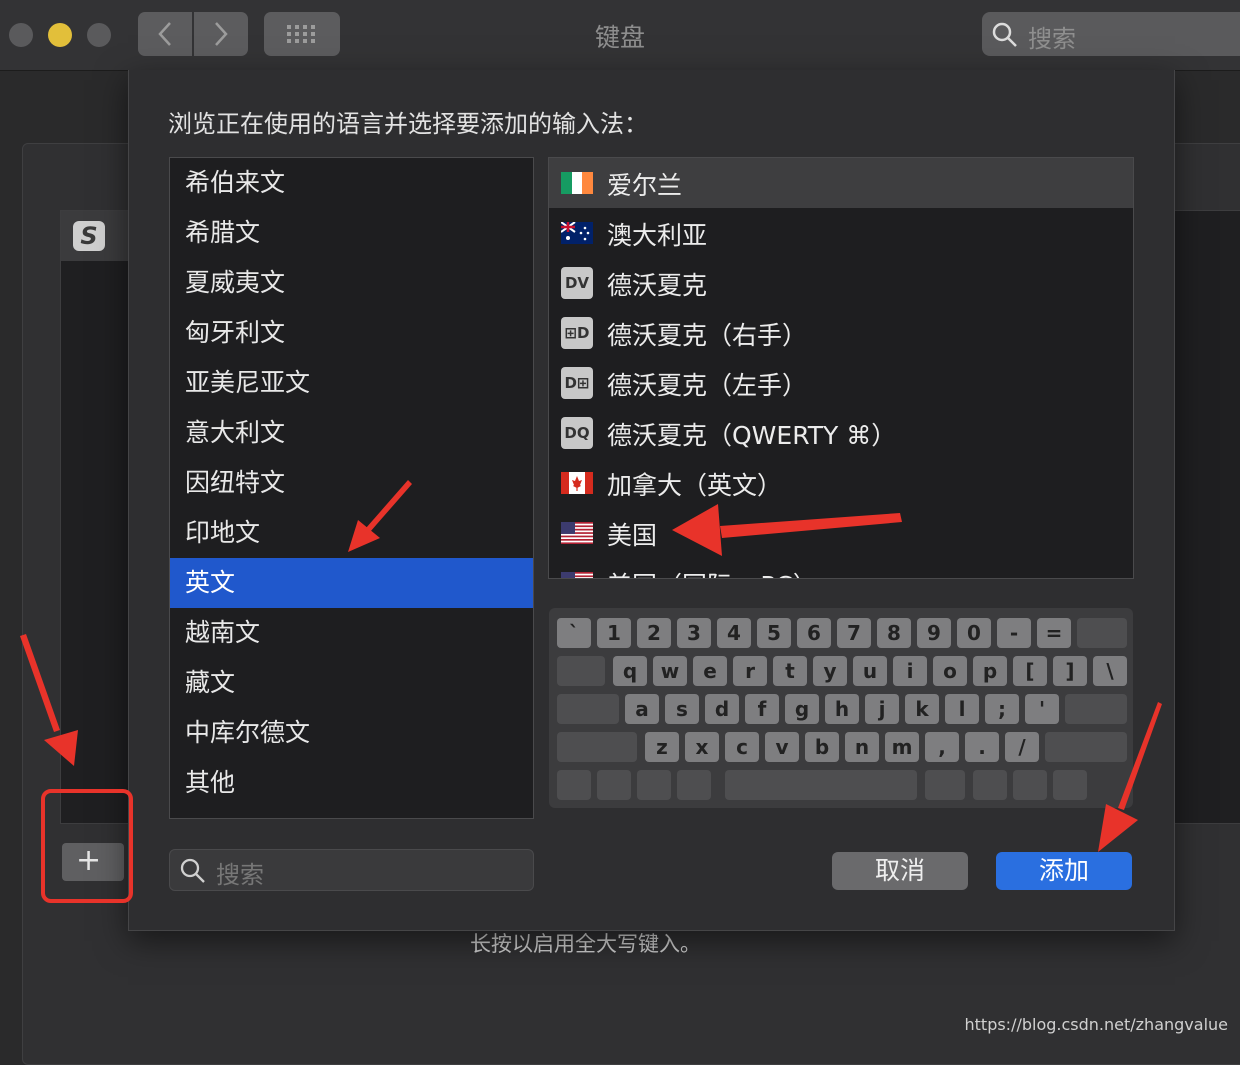  Describe the element at coordinates (841, 383) in the screenshot. I see `input-source-item: D⊞ 德沃夏克（左手）` at that location.